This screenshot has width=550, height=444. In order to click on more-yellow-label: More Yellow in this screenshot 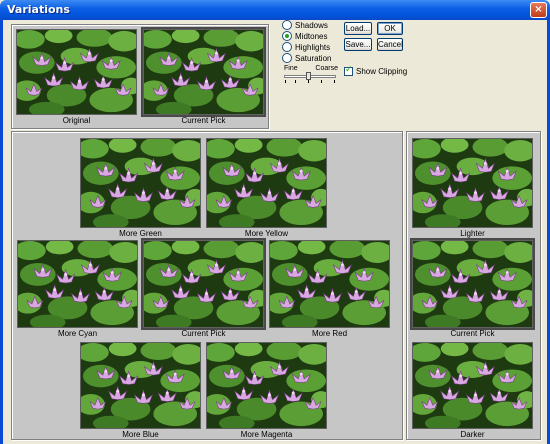, I will do `click(266, 233)`.